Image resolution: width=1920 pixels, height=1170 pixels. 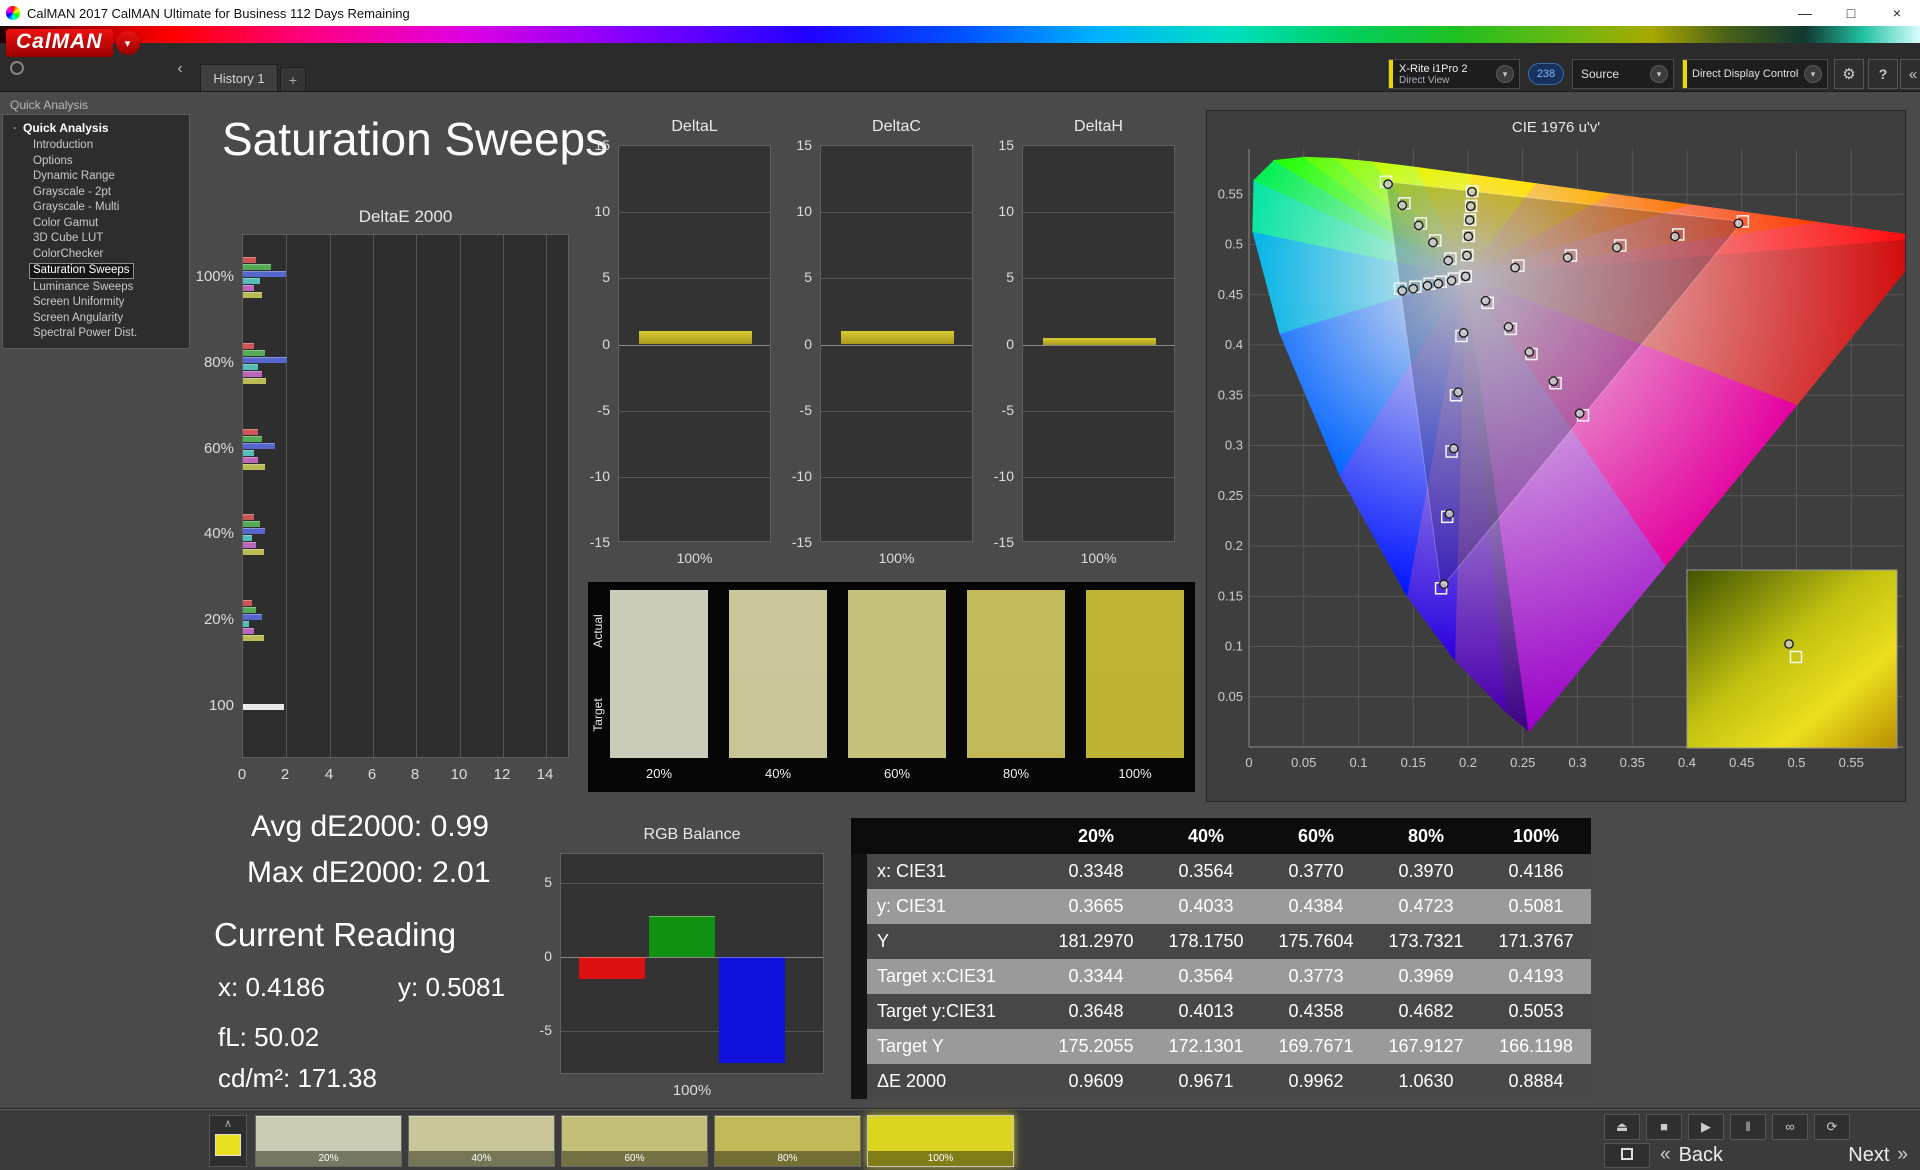 I want to click on delta-e-x-tick-label: 4, so click(x=329, y=774).